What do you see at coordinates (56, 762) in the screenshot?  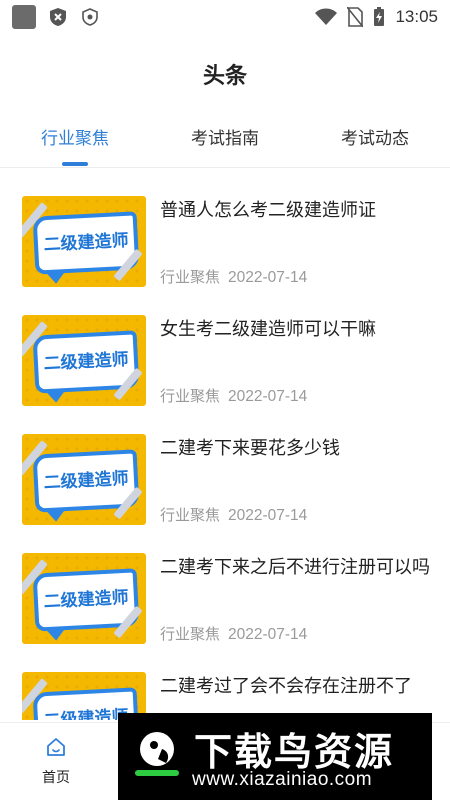 I see `nav-home: 首页` at bounding box center [56, 762].